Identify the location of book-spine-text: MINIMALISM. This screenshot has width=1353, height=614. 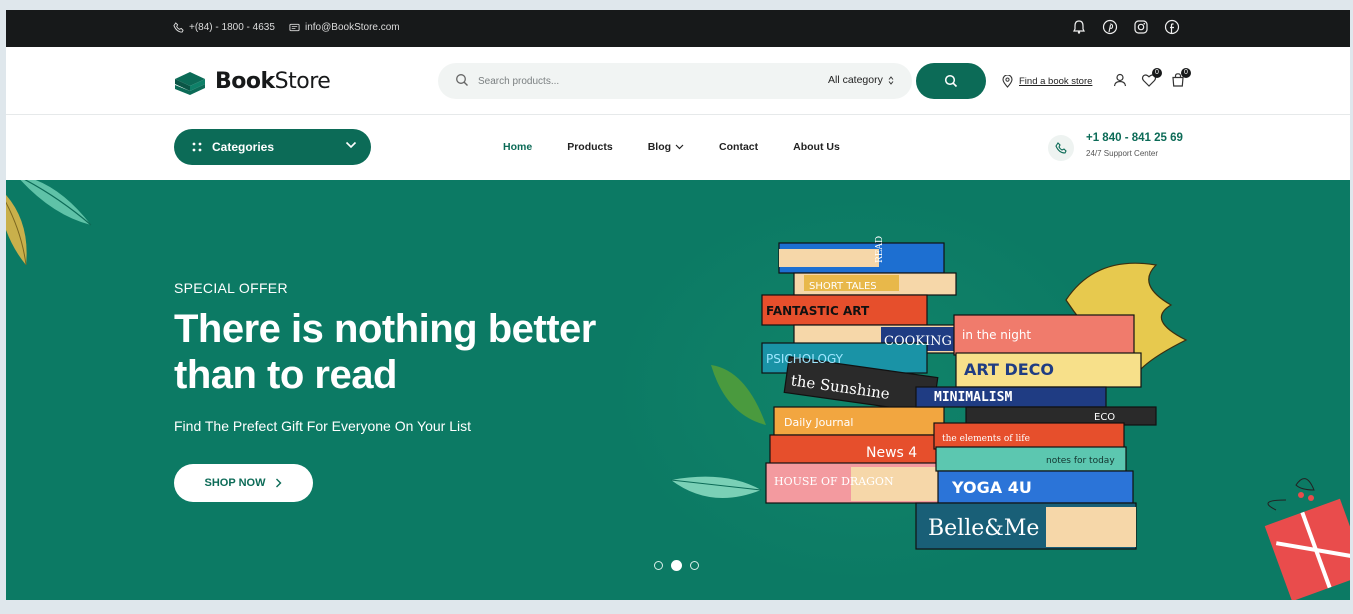
(973, 397).